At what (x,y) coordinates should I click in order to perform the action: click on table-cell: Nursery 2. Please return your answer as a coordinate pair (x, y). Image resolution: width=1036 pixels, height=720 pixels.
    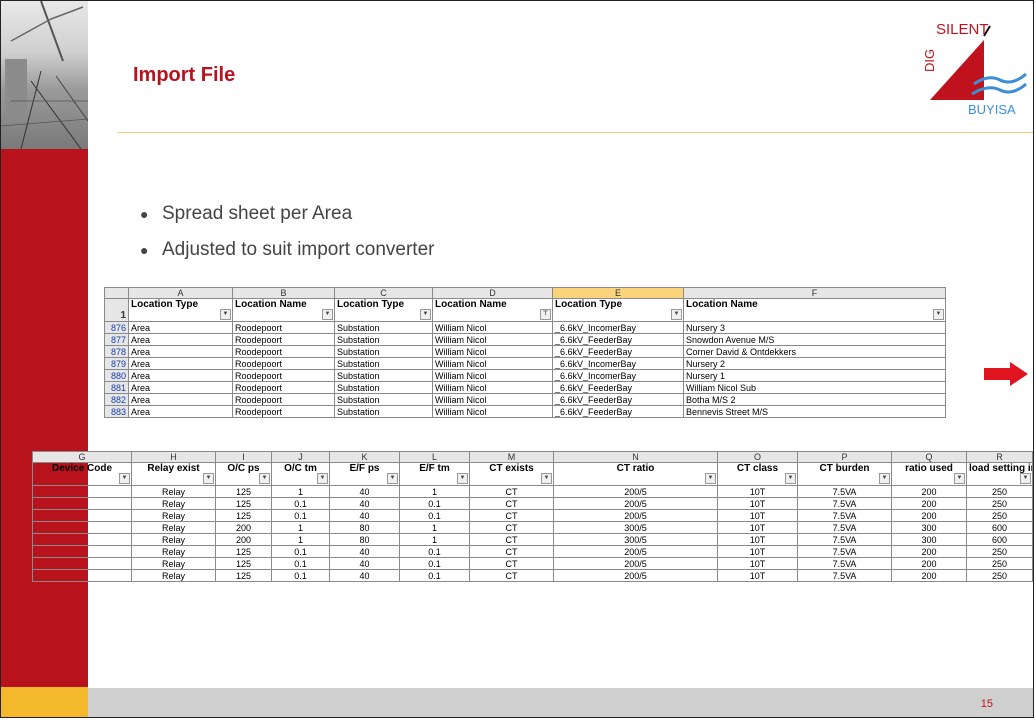
    Looking at the image, I should click on (814, 363).